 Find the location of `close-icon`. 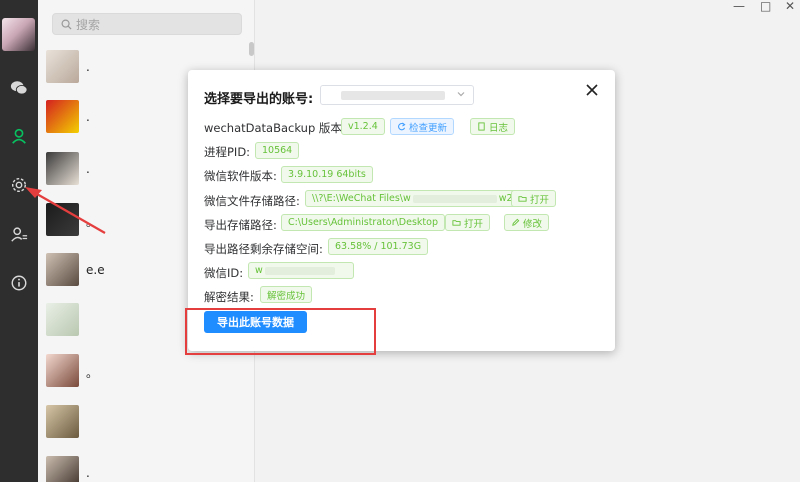

close-icon is located at coordinates (592, 90).